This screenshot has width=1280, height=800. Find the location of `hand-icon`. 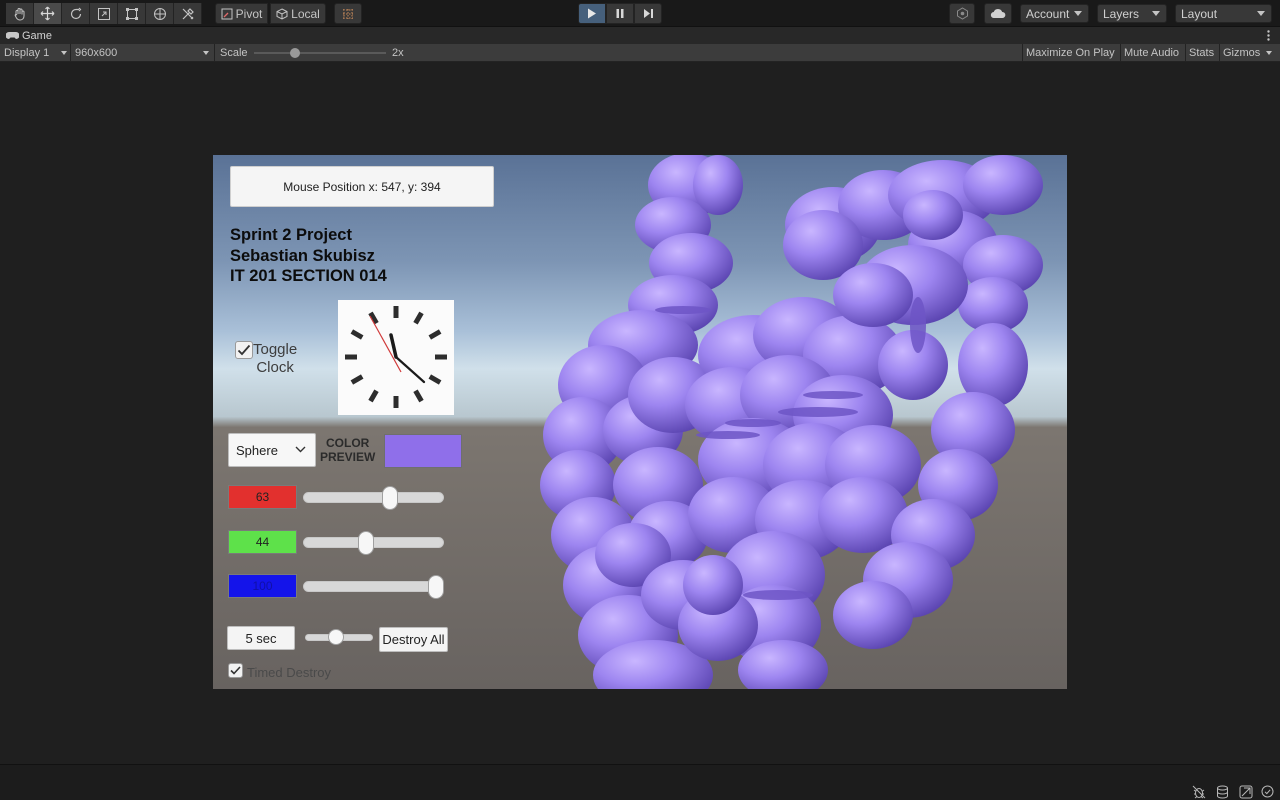

hand-icon is located at coordinates (19, 14).